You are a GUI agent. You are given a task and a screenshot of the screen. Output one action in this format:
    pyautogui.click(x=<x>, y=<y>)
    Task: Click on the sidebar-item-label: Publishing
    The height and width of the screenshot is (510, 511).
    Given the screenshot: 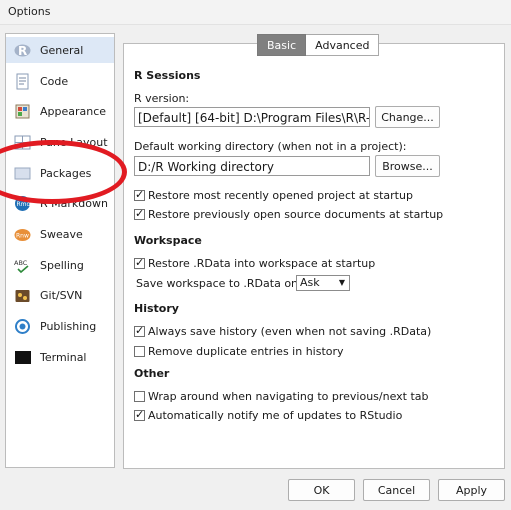 What is the action you would take?
    pyautogui.click(x=68, y=326)
    